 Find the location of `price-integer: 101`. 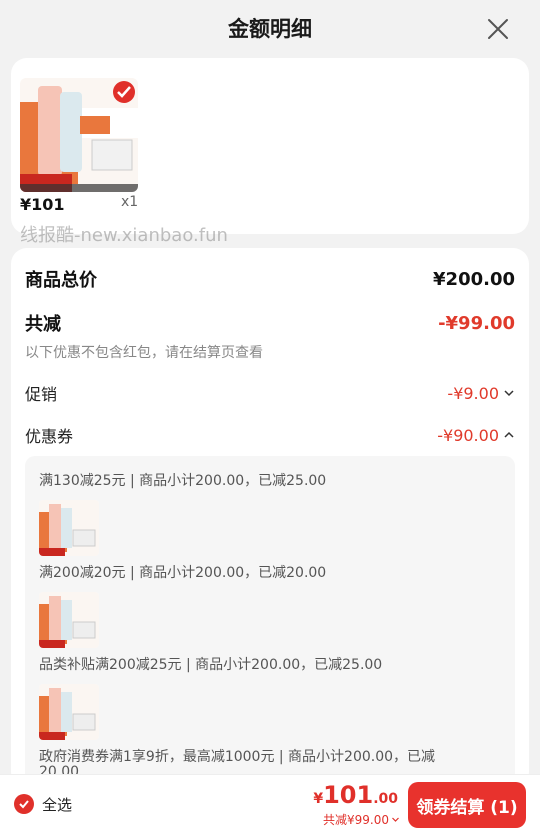

price-integer: 101 is located at coordinates (348, 795).